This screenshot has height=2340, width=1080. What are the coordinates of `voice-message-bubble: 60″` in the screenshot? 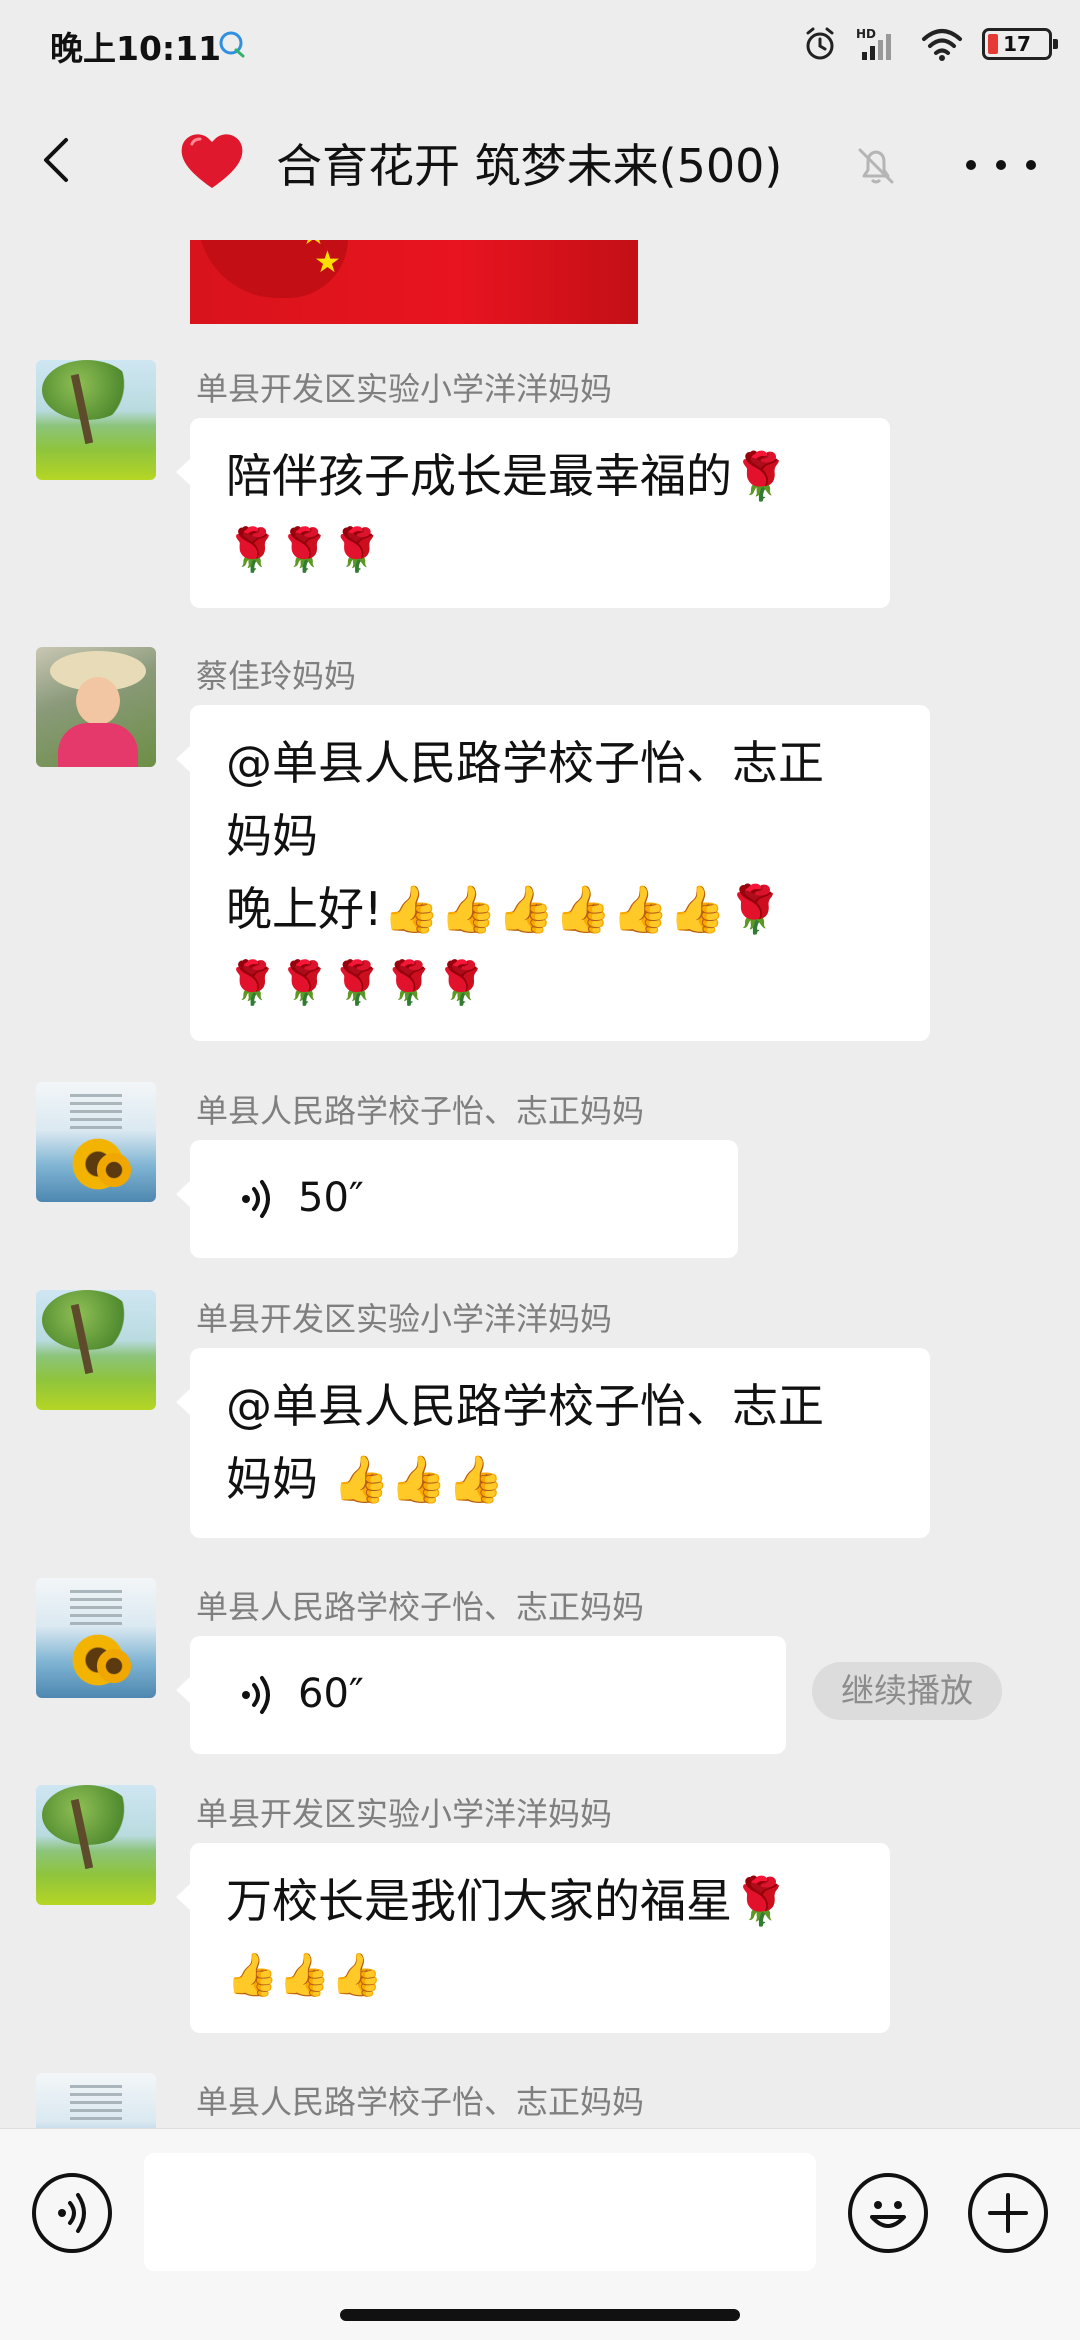 It's located at (481, 1695).